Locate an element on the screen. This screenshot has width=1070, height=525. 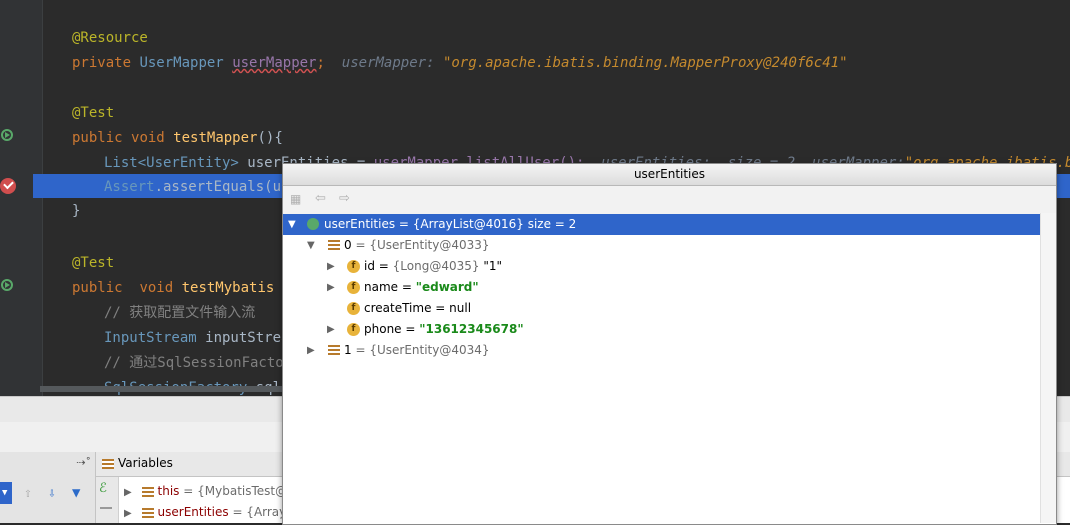
variables-title: Variables is located at coordinates (145, 463).